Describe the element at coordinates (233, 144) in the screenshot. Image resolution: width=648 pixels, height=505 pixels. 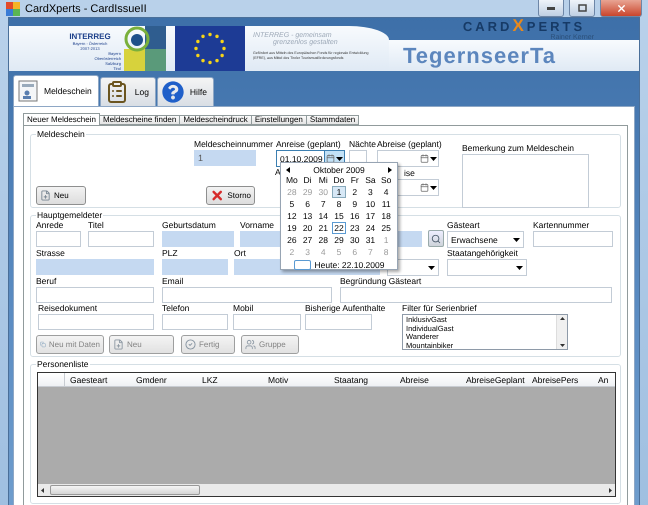
I see `field-label: Meldescheinnummer` at that location.